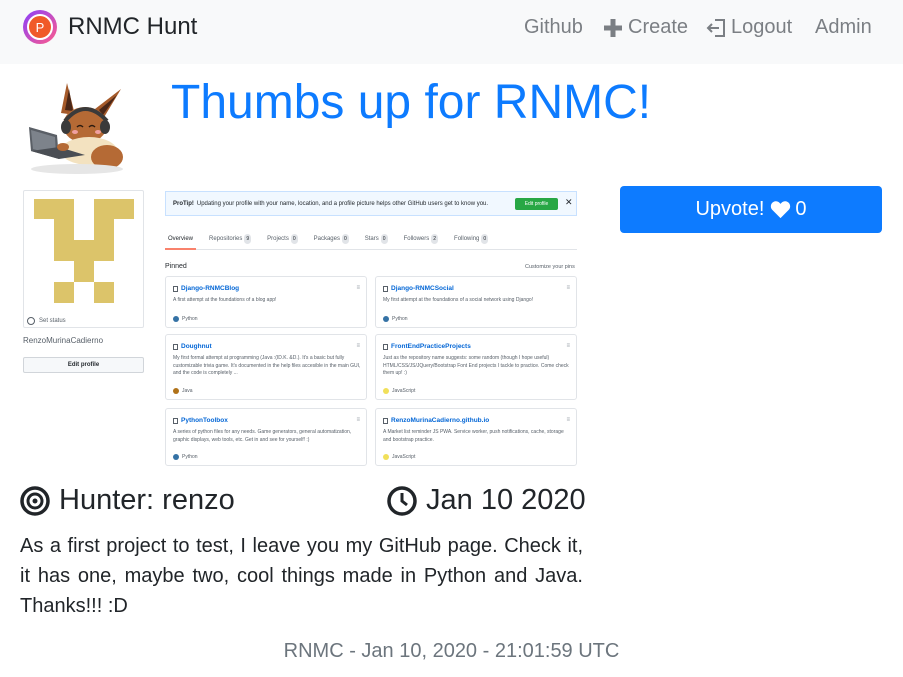 The image size is (903, 677). I want to click on tab-label: Following, so click(467, 239).